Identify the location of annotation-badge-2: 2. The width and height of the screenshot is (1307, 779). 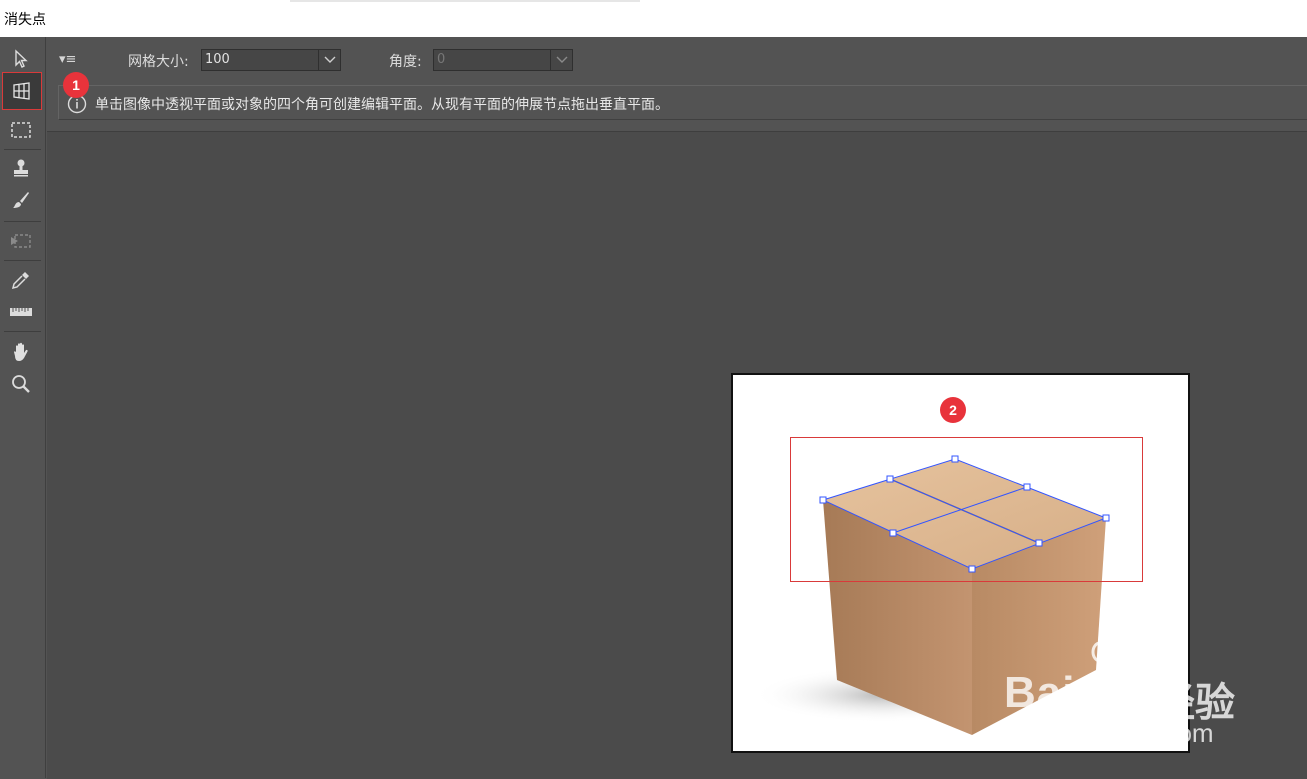
(953, 410).